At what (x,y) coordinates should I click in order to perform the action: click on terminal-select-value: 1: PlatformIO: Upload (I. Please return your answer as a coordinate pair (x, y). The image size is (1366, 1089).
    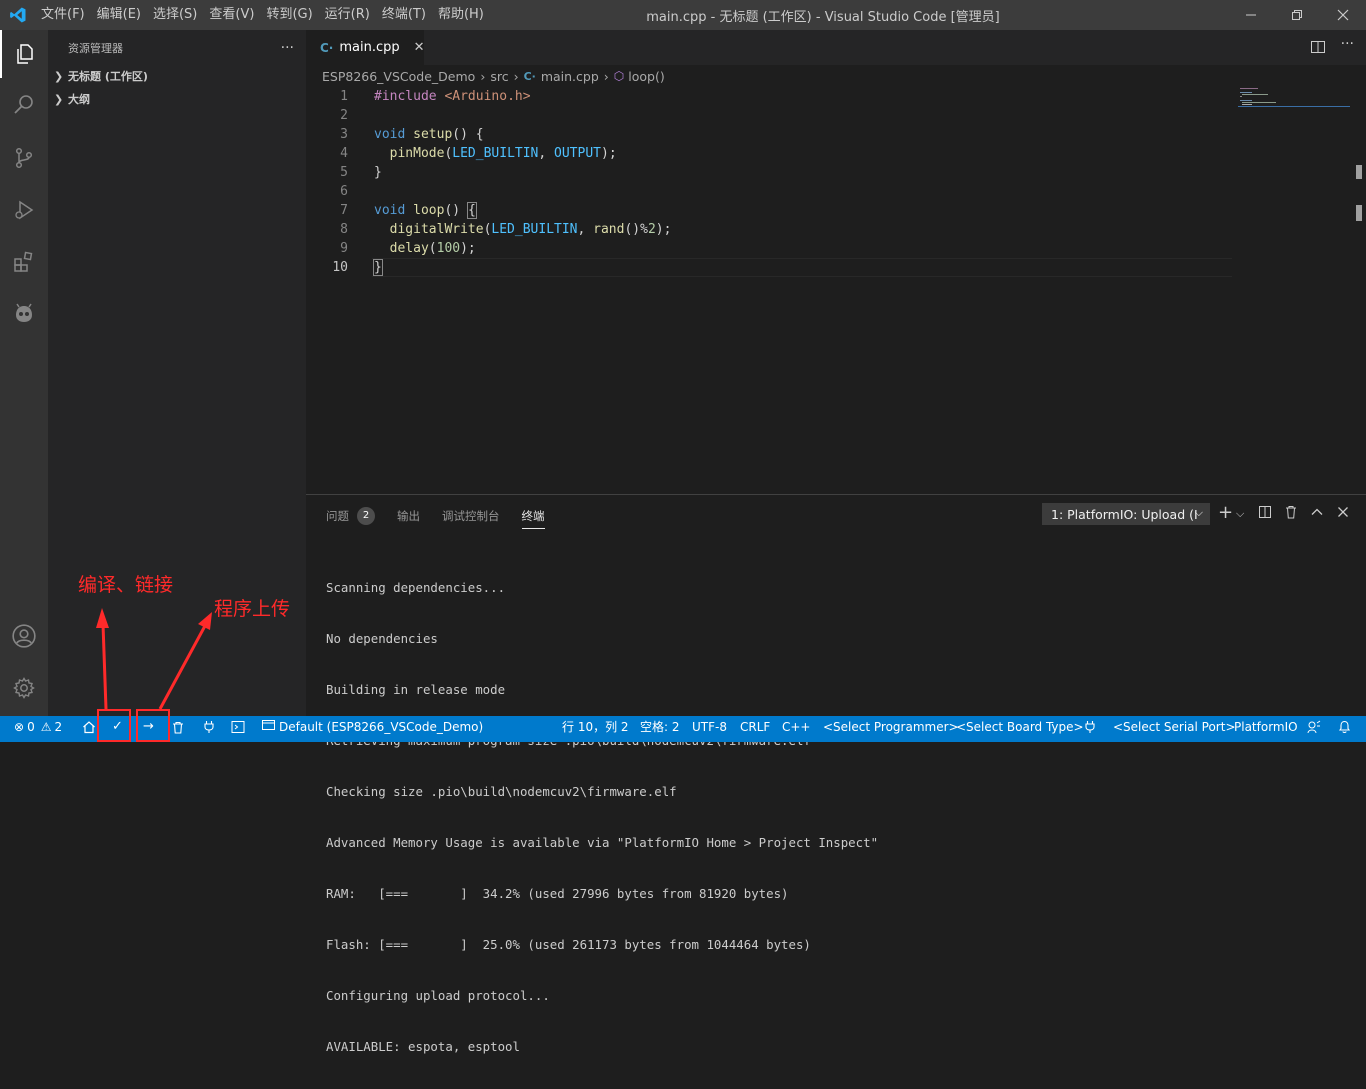
    Looking at the image, I should click on (1124, 514).